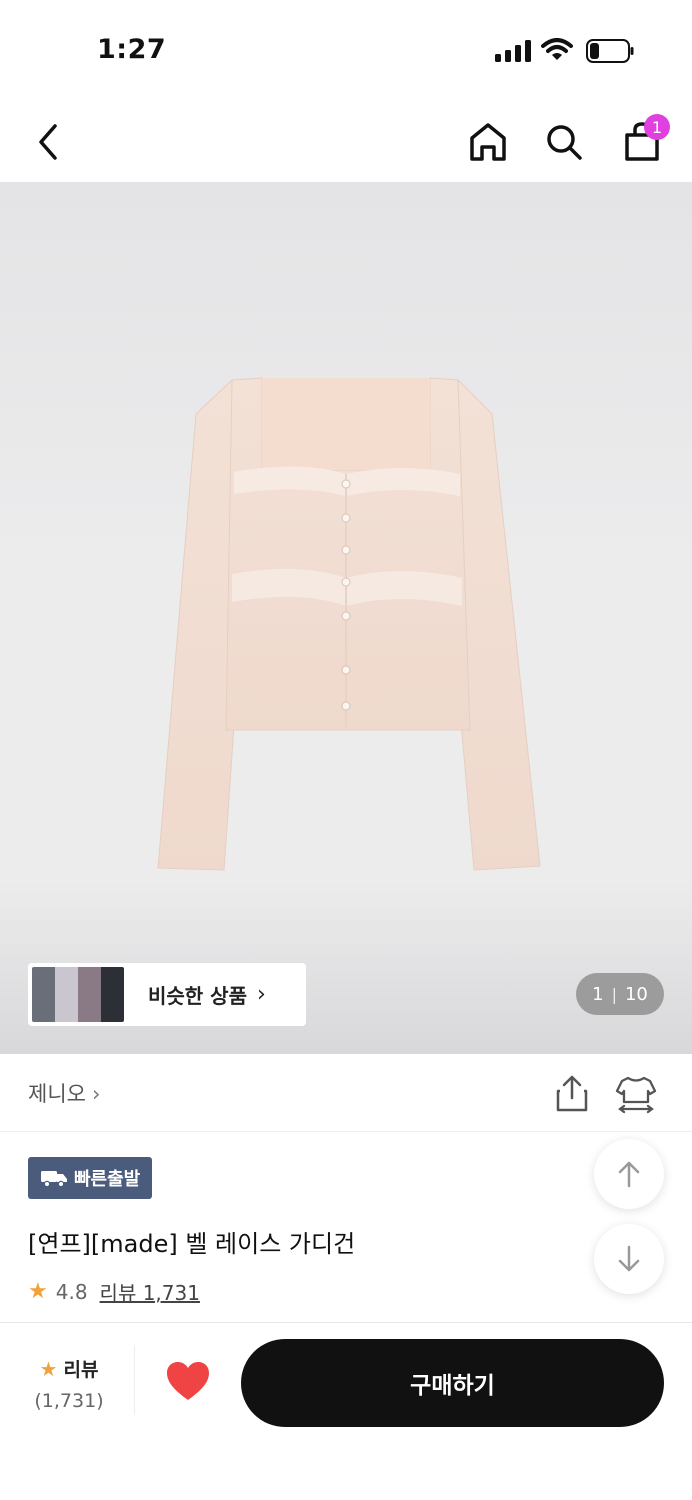 The height and width of the screenshot is (1500, 692). What do you see at coordinates (192, 1244) in the screenshot?
I see `product-title: [연프][made] 벨 레이스 가디건` at bounding box center [192, 1244].